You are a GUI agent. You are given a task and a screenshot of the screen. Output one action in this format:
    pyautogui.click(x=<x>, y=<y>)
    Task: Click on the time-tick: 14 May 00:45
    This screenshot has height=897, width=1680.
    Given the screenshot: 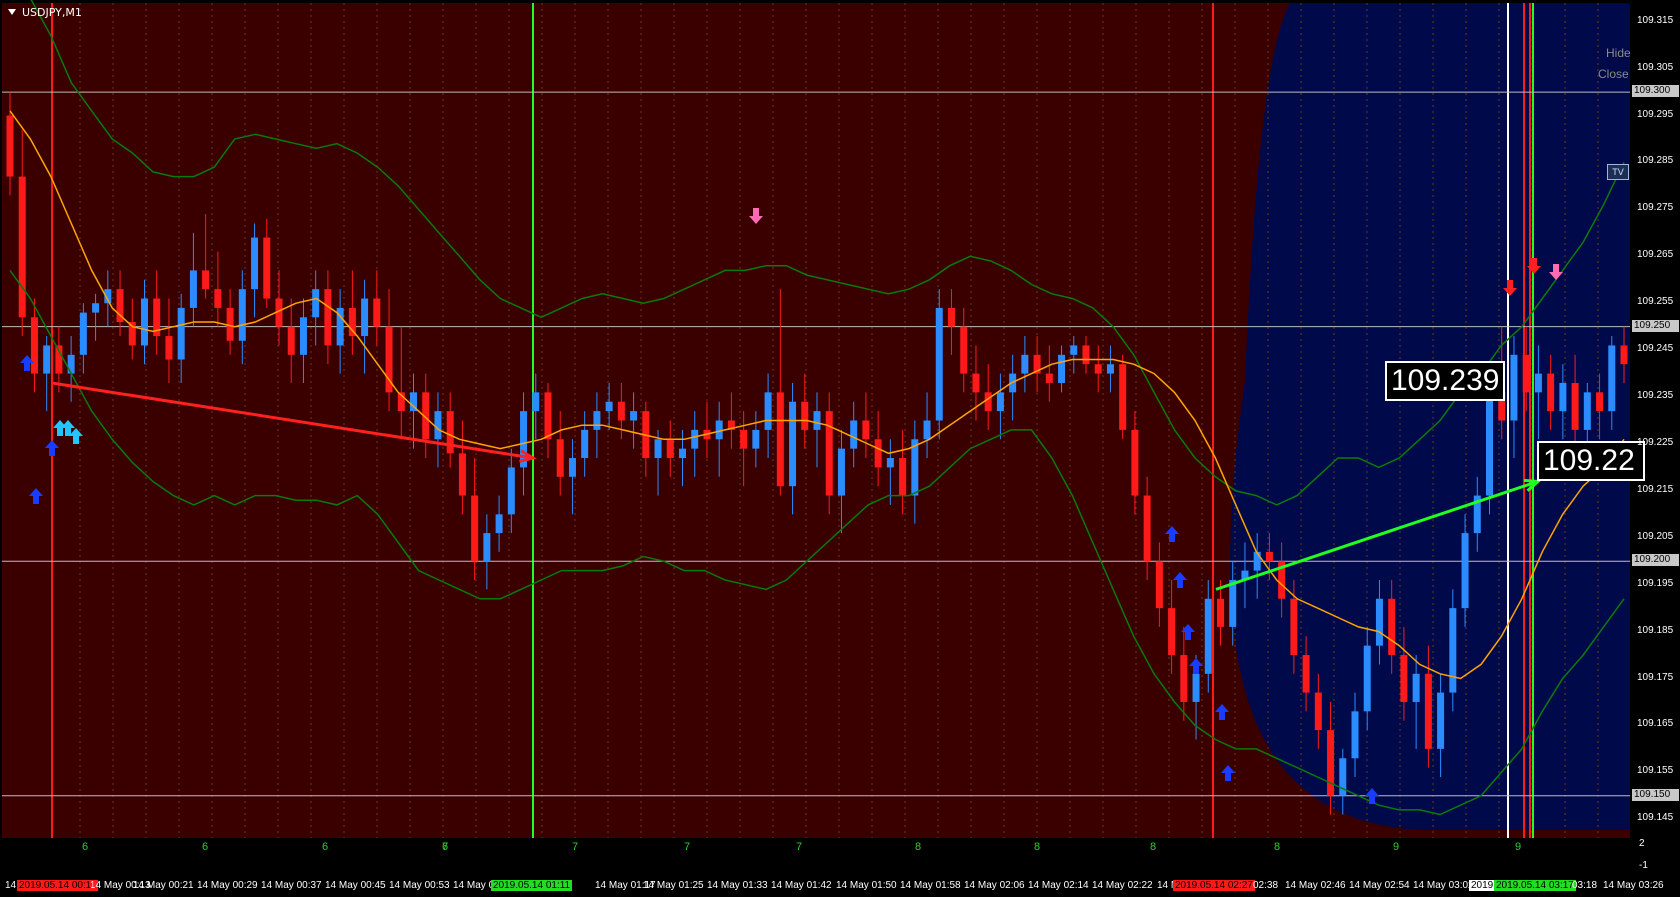 What is the action you would take?
    pyautogui.click(x=355, y=885)
    